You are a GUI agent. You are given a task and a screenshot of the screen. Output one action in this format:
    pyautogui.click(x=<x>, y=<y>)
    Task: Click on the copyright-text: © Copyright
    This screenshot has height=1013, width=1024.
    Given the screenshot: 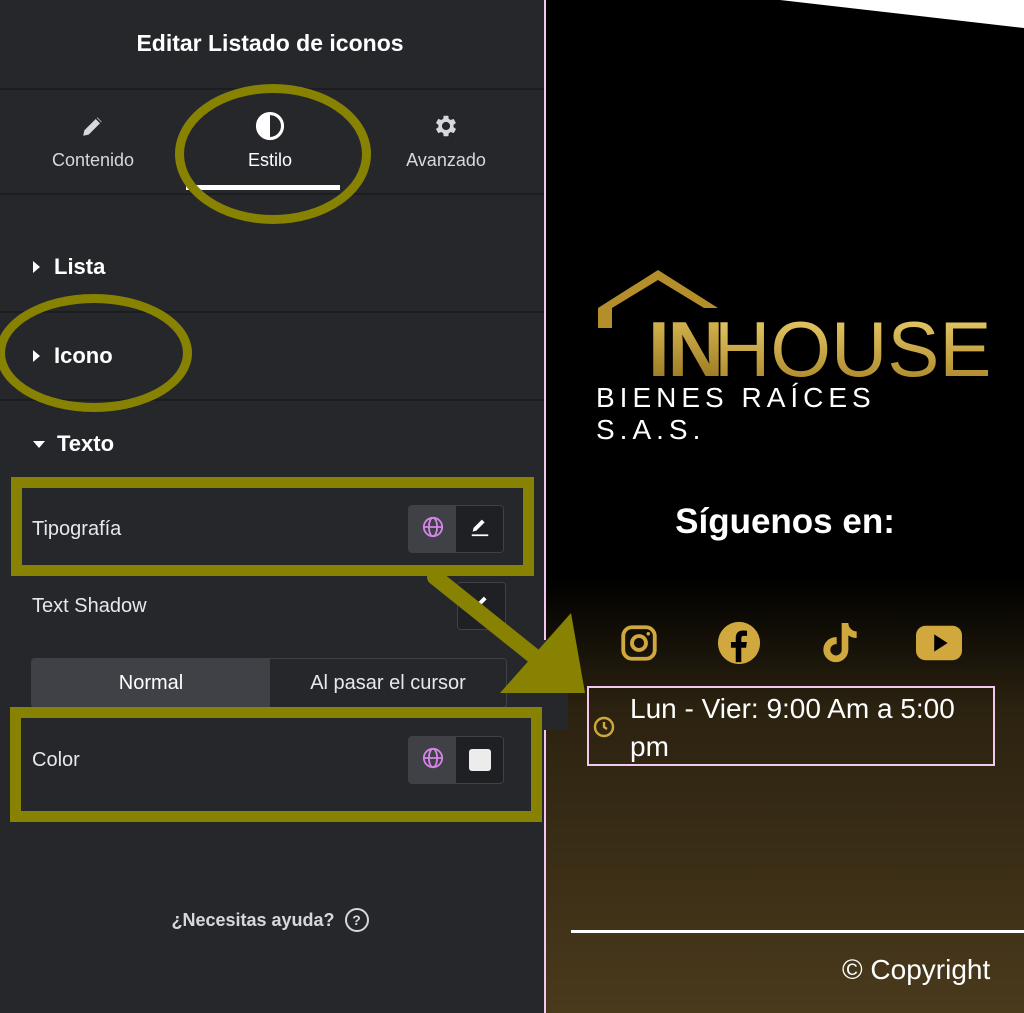 What is the action you would take?
    pyautogui.click(x=916, y=969)
    